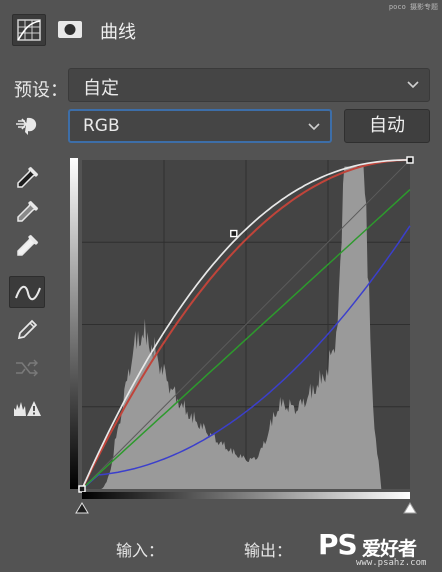 The image size is (442, 572). Describe the element at coordinates (101, 88) in the screenshot. I see `preset-value: 自定` at that location.